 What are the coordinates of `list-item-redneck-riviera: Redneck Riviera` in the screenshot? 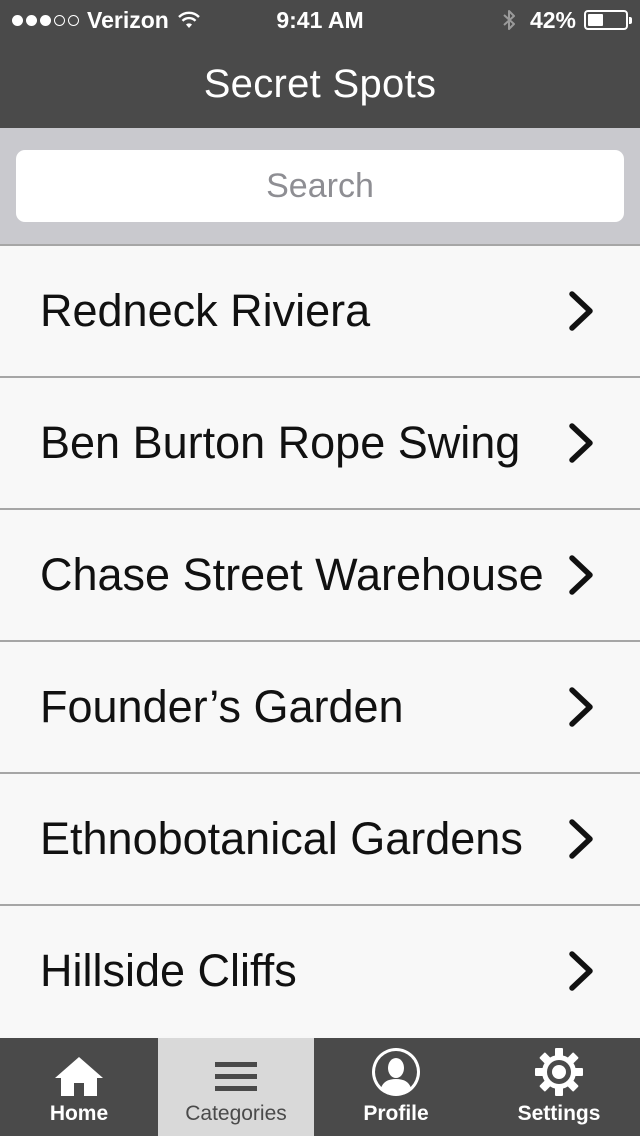 It's located at (320, 310).